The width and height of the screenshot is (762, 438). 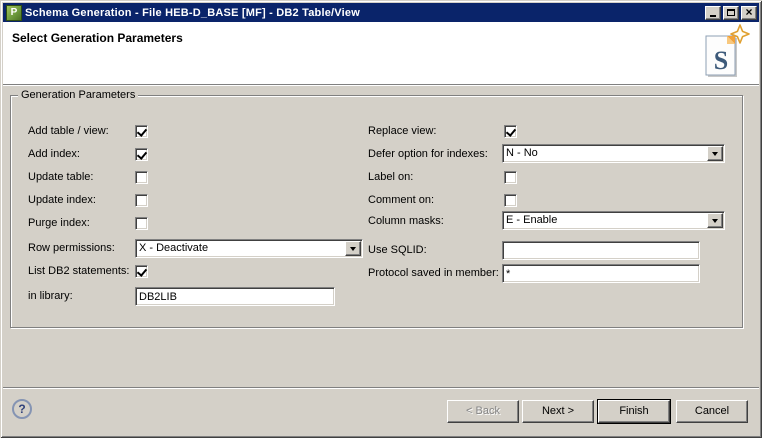 What do you see at coordinates (22, 409) in the screenshot?
I see `help-button: ?` at bounding box center [22, 409].